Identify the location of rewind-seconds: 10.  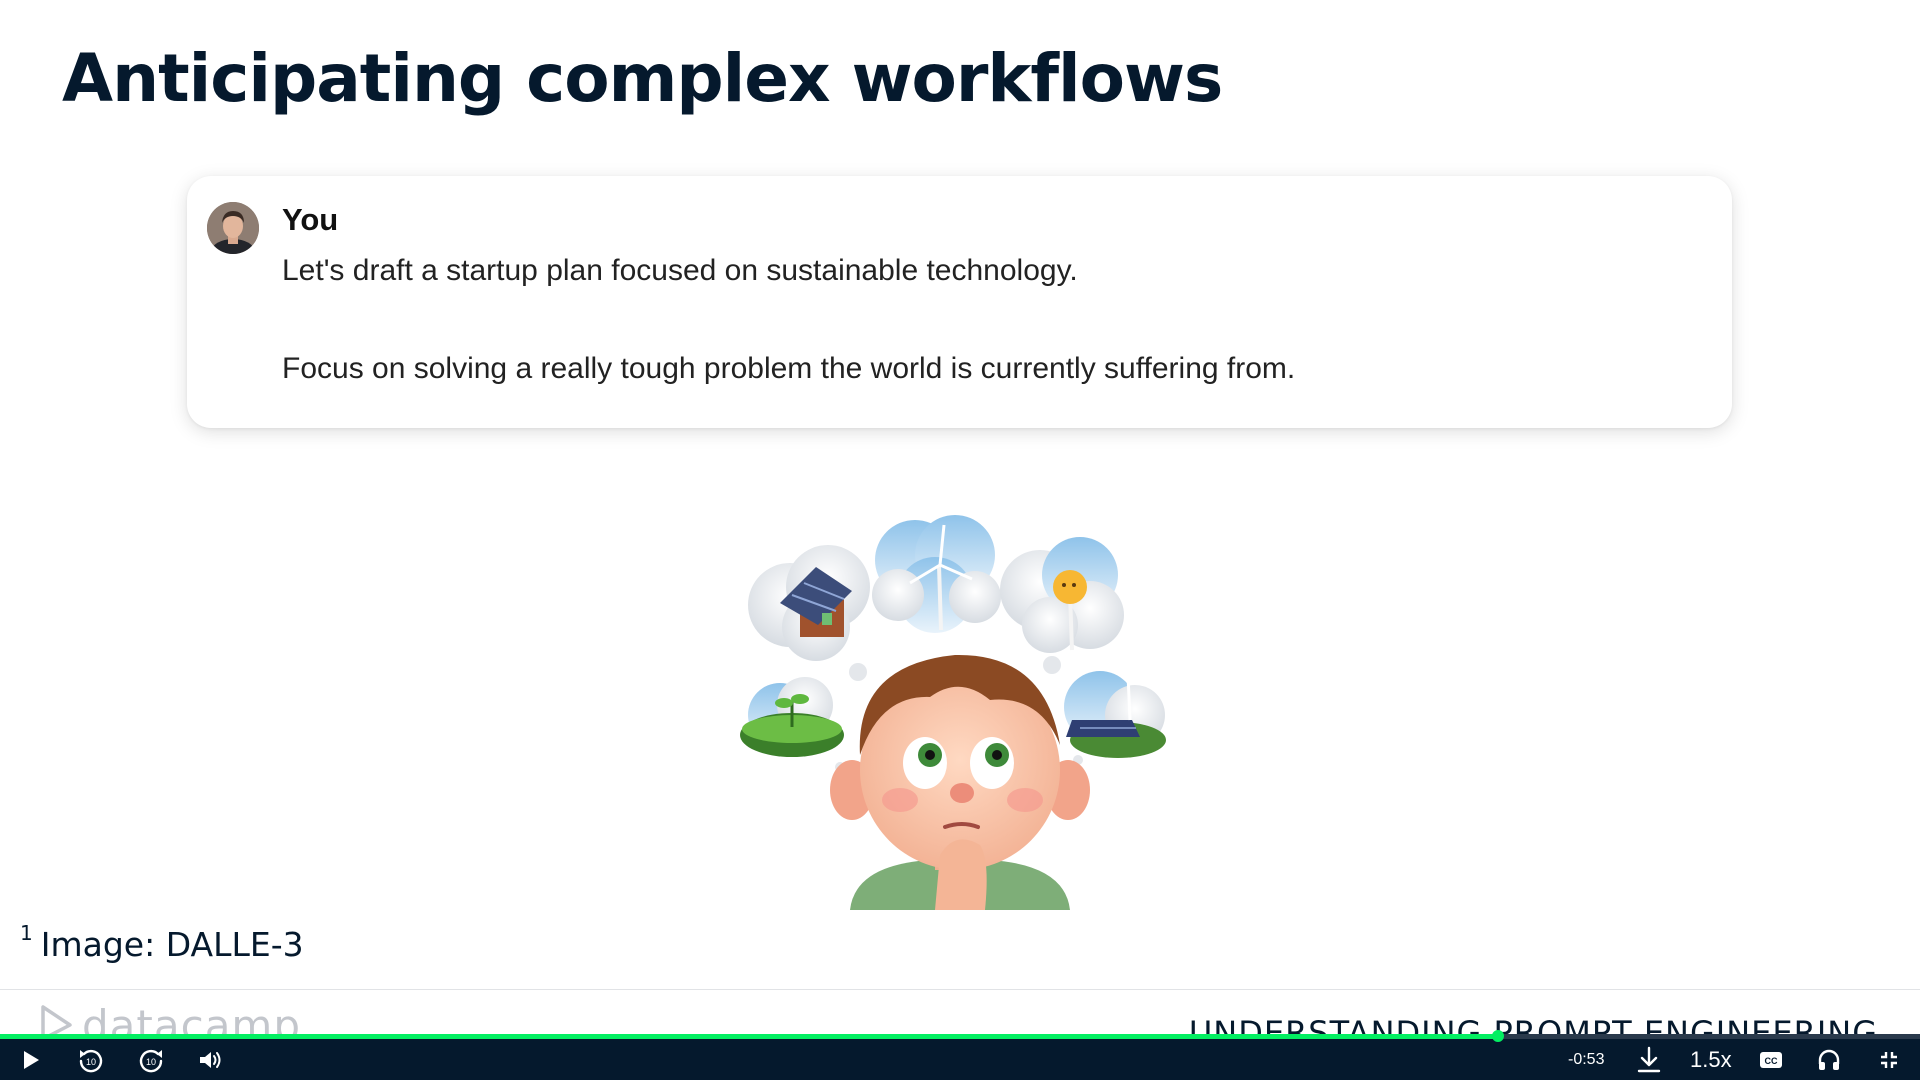
(91, 1062).